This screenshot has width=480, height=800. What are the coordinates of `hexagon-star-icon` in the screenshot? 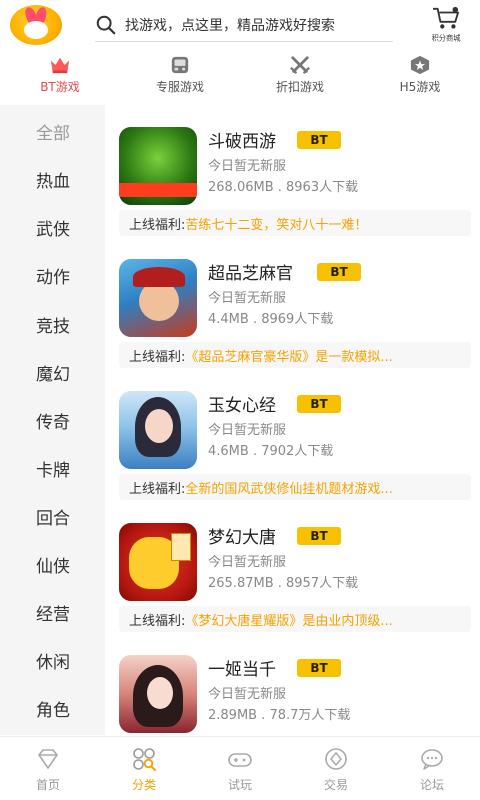 It's located at (420, 65).